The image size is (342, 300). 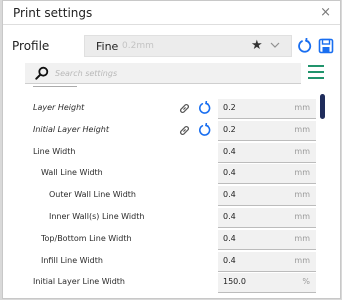 I want to click on setting-label: Layer Height, so click(x=59, y=107).